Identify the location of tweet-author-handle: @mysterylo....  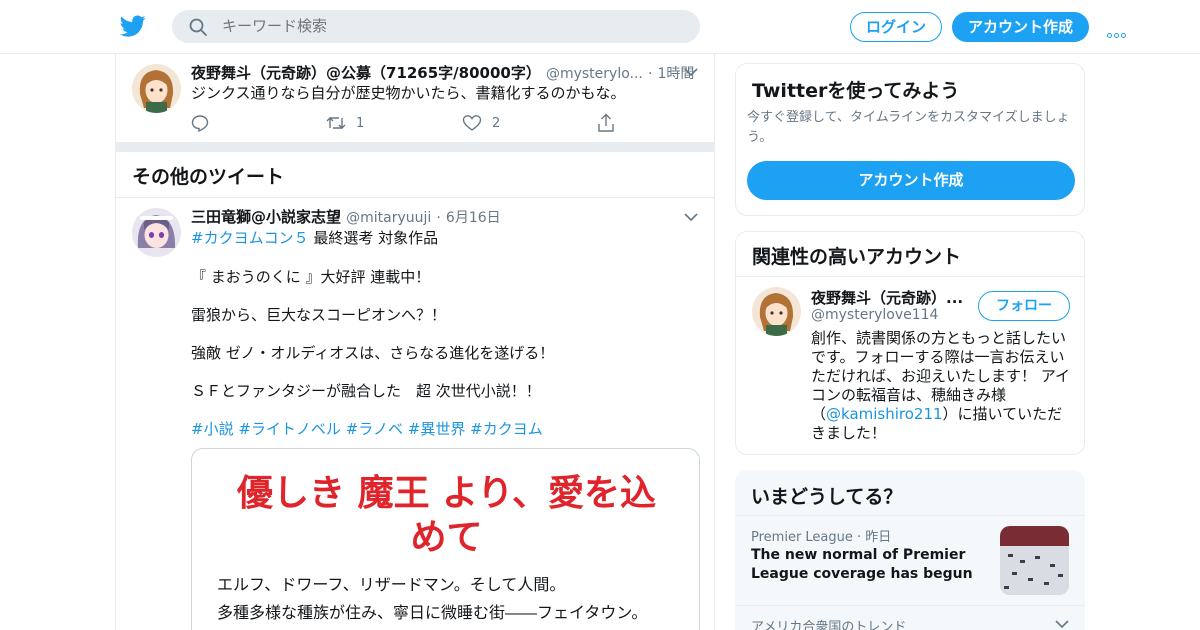
(594, 74).